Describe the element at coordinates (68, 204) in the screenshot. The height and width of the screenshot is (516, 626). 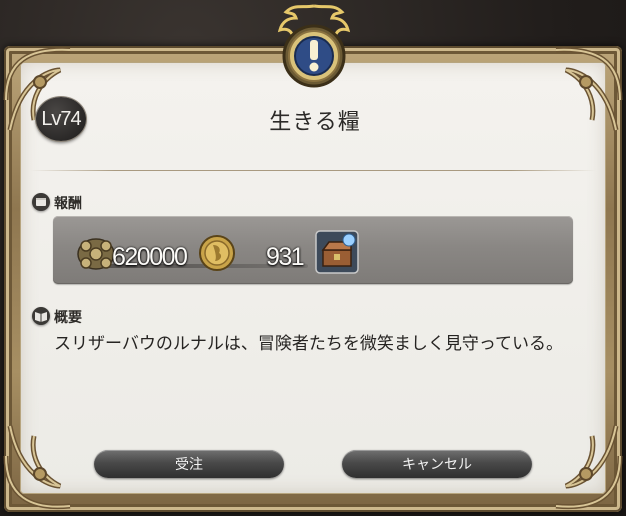
I see `rewards-label: 報酬` at that location.